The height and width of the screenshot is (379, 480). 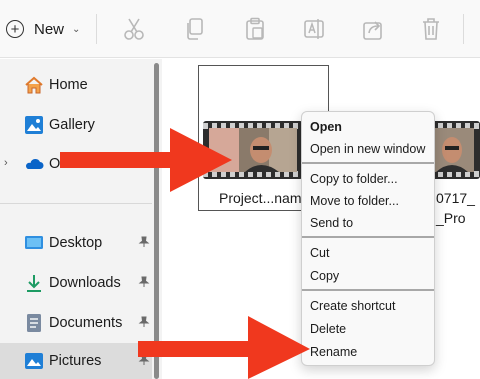 What do you see at coordinates (76, 29) in the screenshot?
I see `chevron-down-icon: ⌄` at bounding box center [76, 29].